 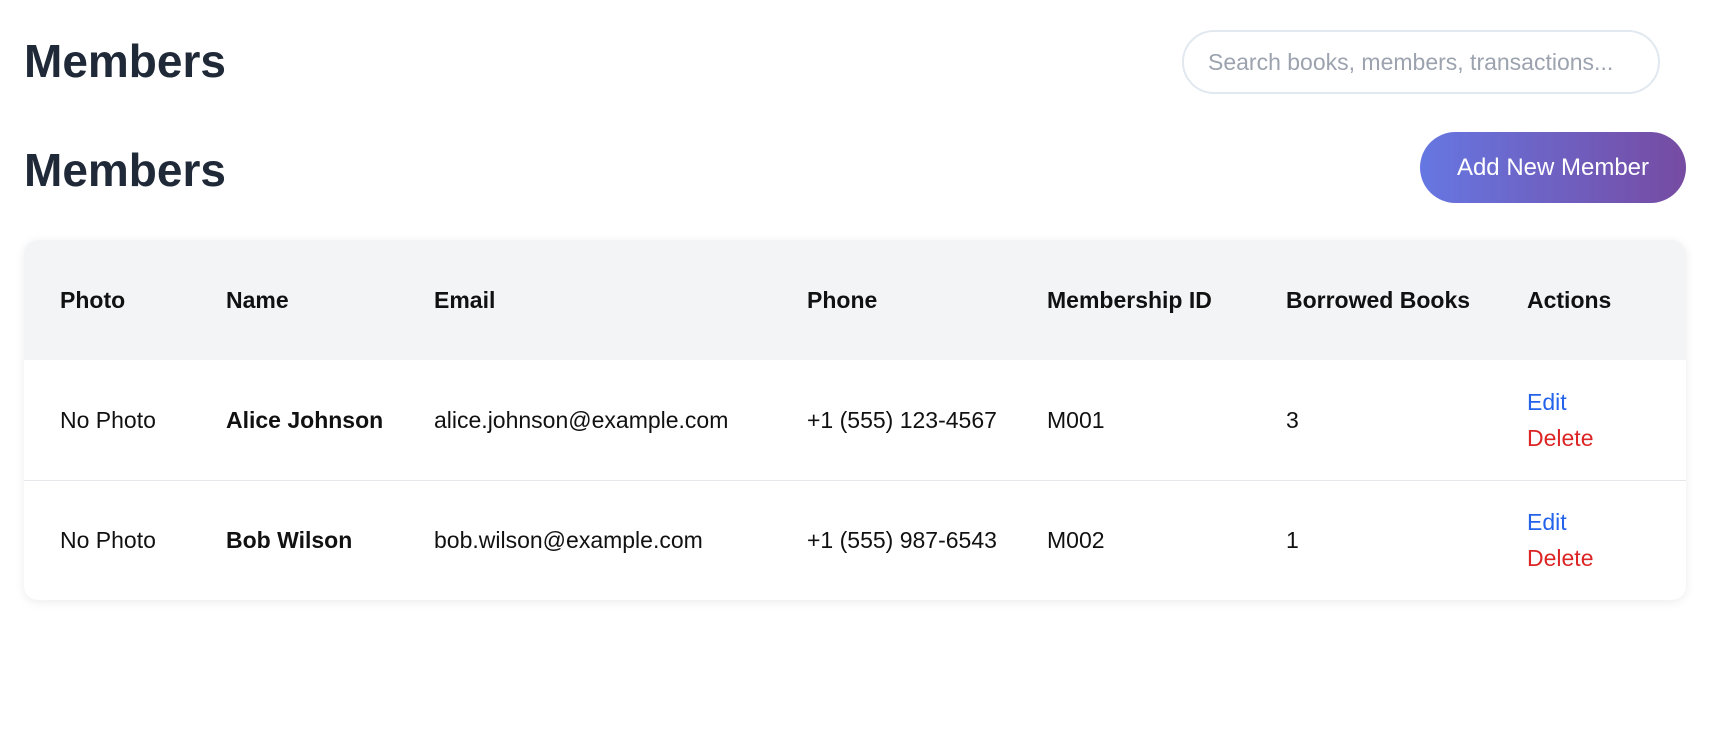 What do you see at coordinates (1292, 540) in the screenshot?
I see `member-borrowed-books: 1` at bounding box center [1292, 540].